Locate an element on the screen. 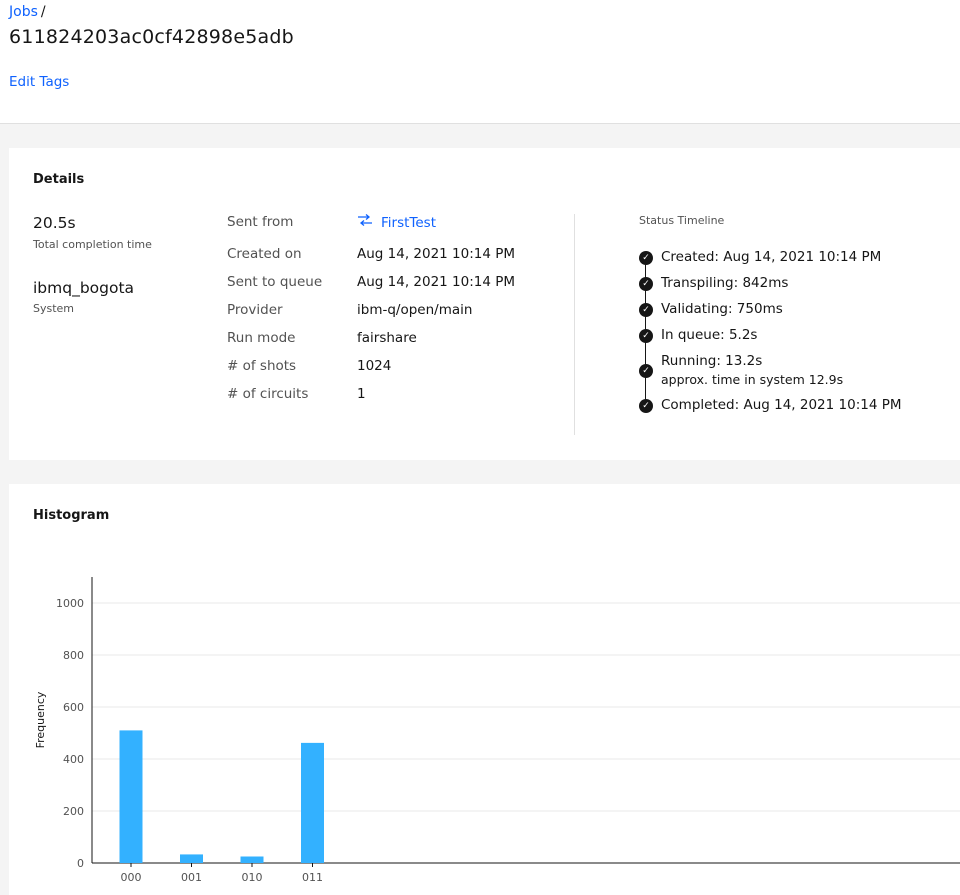  x-tick-label: 010 is located at coordinates (252, 877).